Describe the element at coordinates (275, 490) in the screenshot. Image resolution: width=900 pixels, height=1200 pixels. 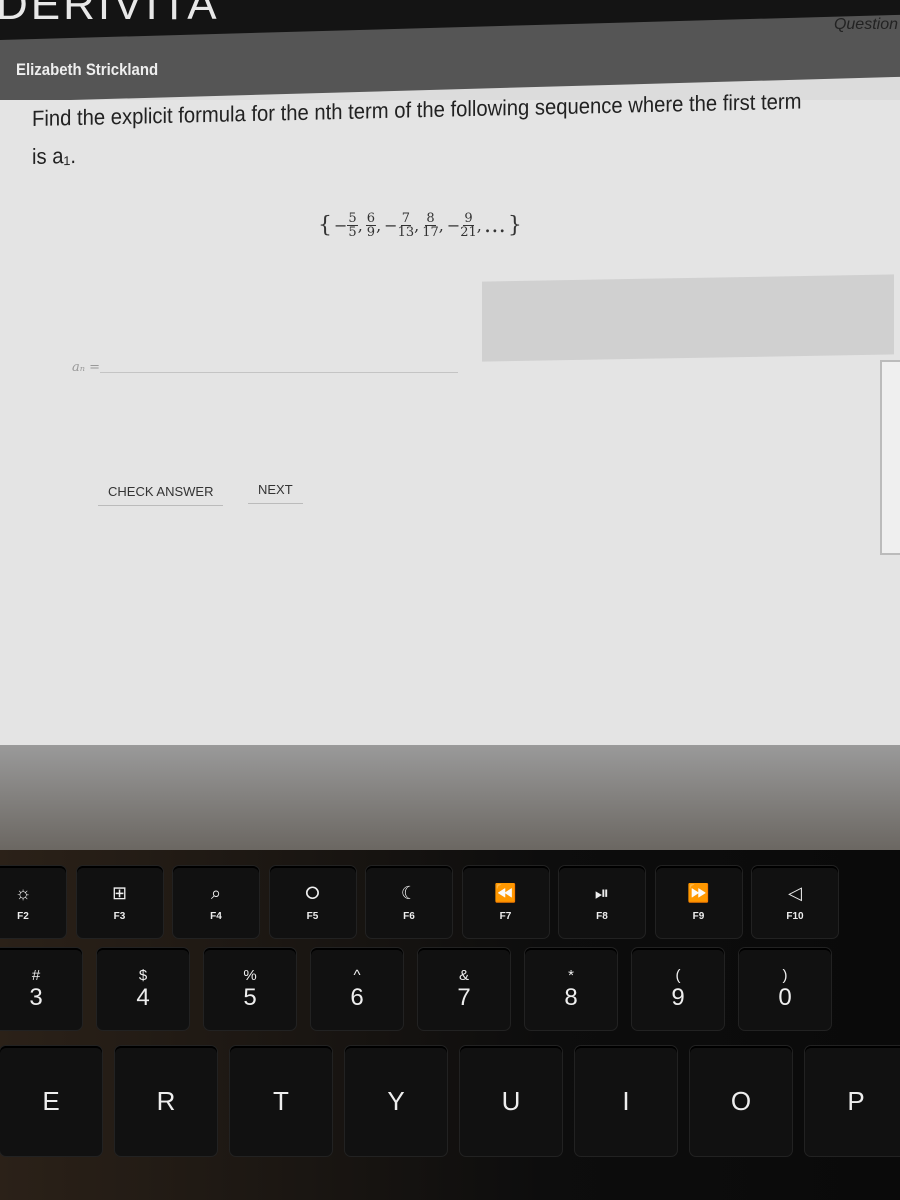
I see `next-button: NEXT` at that location.